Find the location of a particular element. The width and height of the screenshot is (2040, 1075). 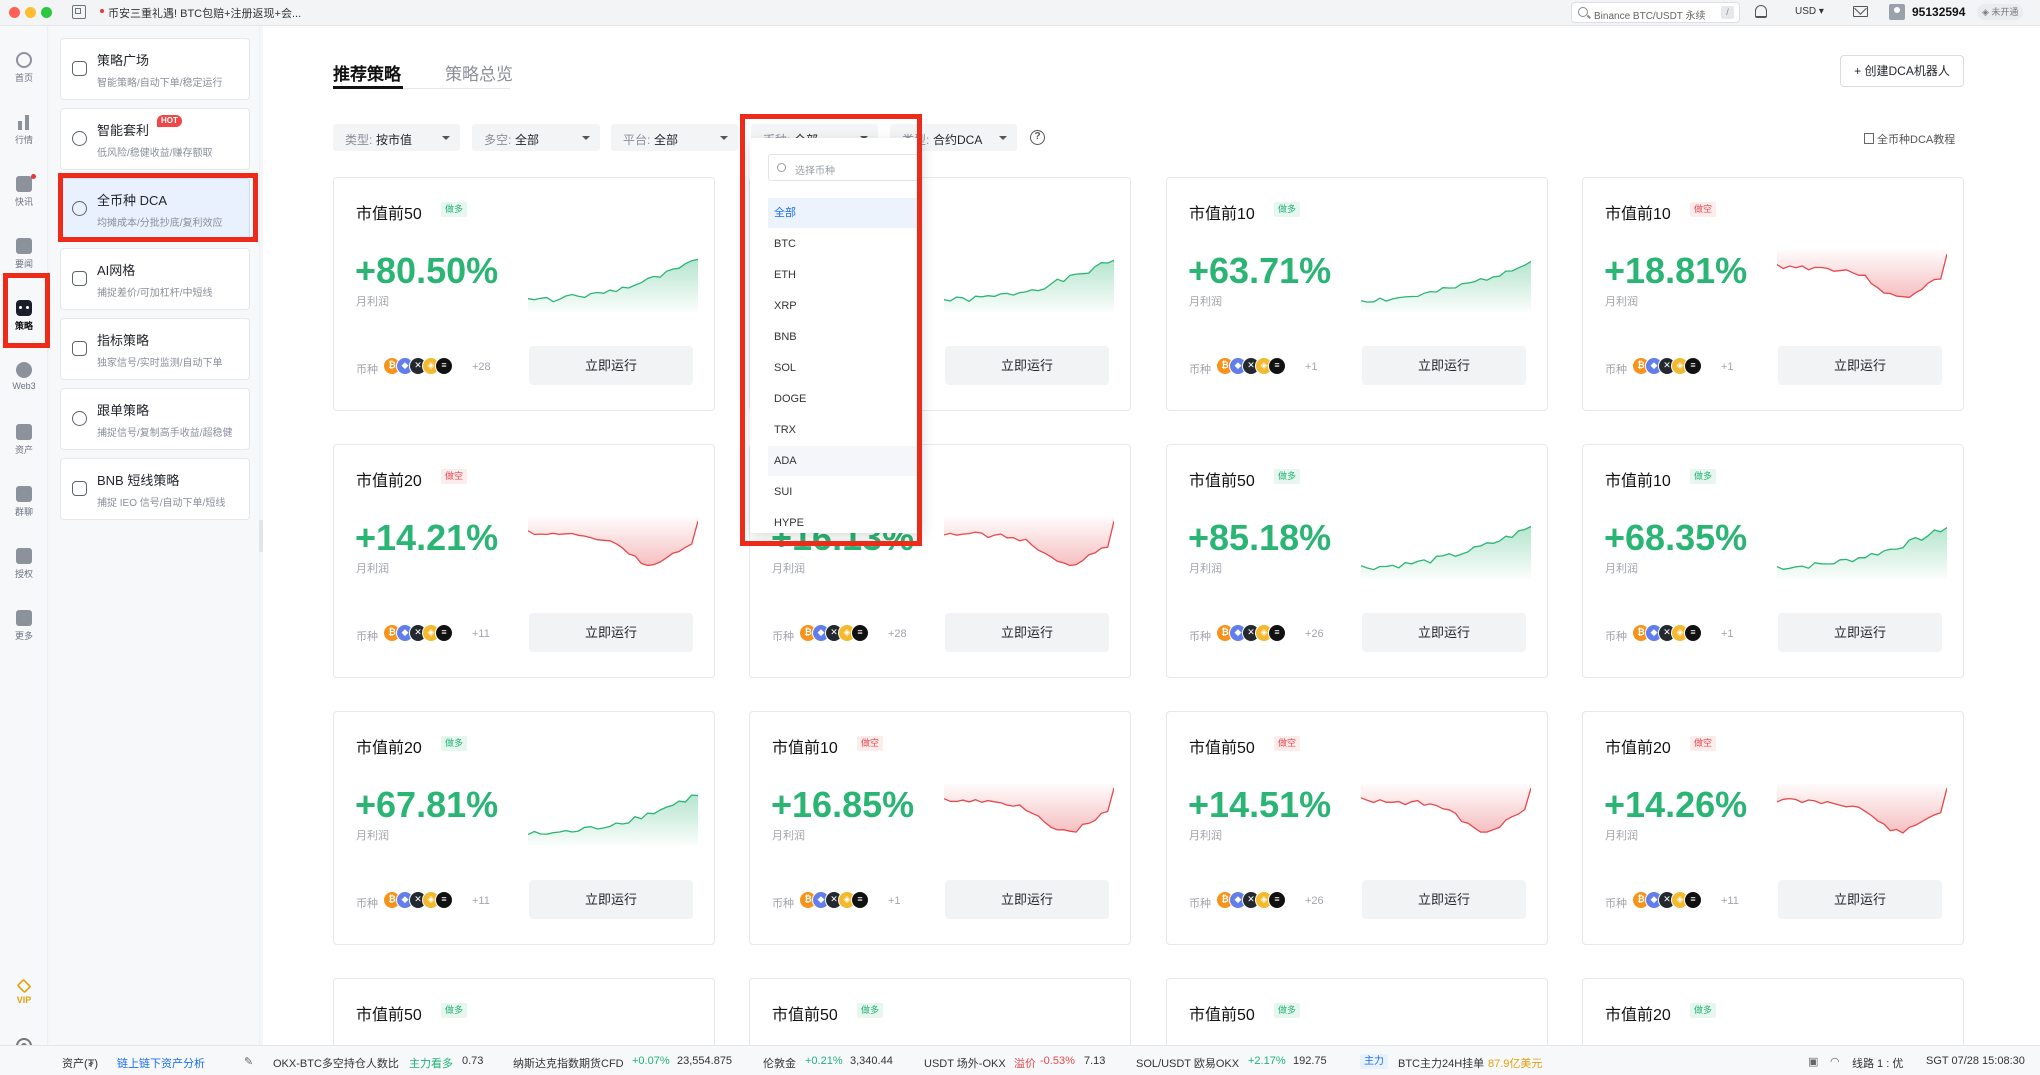

strategy-card: 市值前20 做多 +67.81% 月利润 币种 ₿ ◆ ✕ ◈ ≡ +11 立即运行 is located at coordinates (524, 828).